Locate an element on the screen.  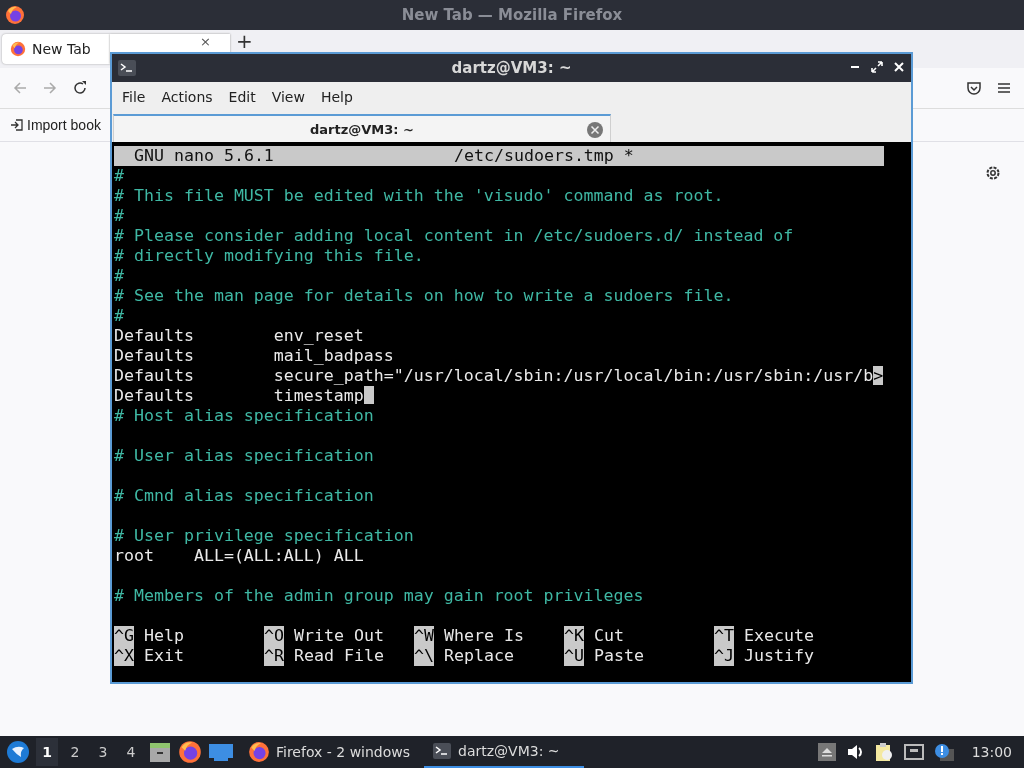
shortcut-label: Write Out is located at coordinates (339, 636).